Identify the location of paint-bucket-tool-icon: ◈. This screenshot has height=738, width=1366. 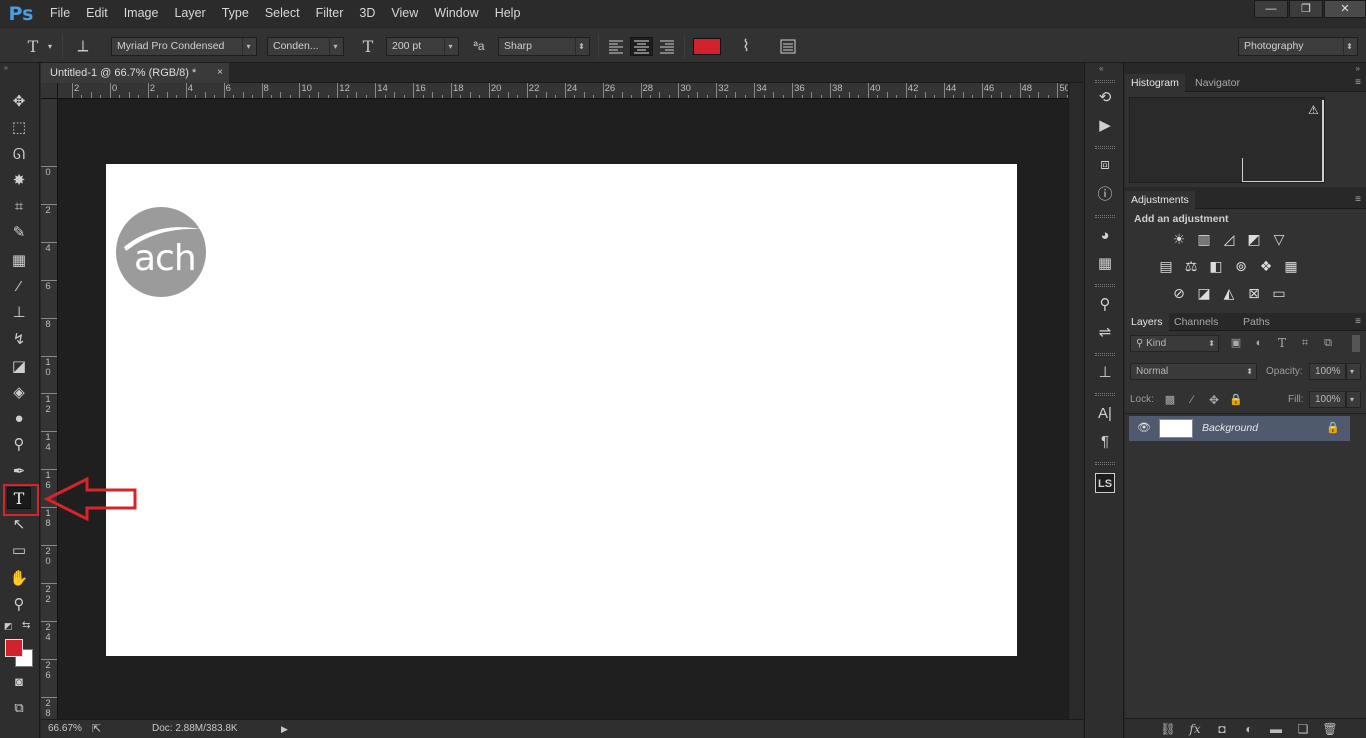
(19, 393).